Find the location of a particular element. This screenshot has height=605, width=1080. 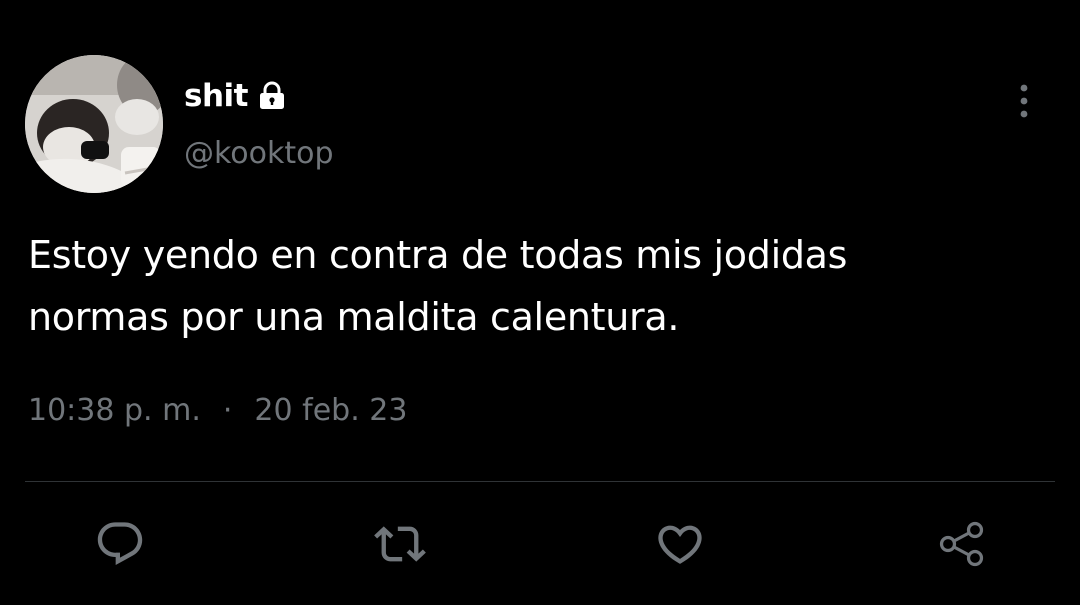

display-name: shit is located at coordinates (216, 96).